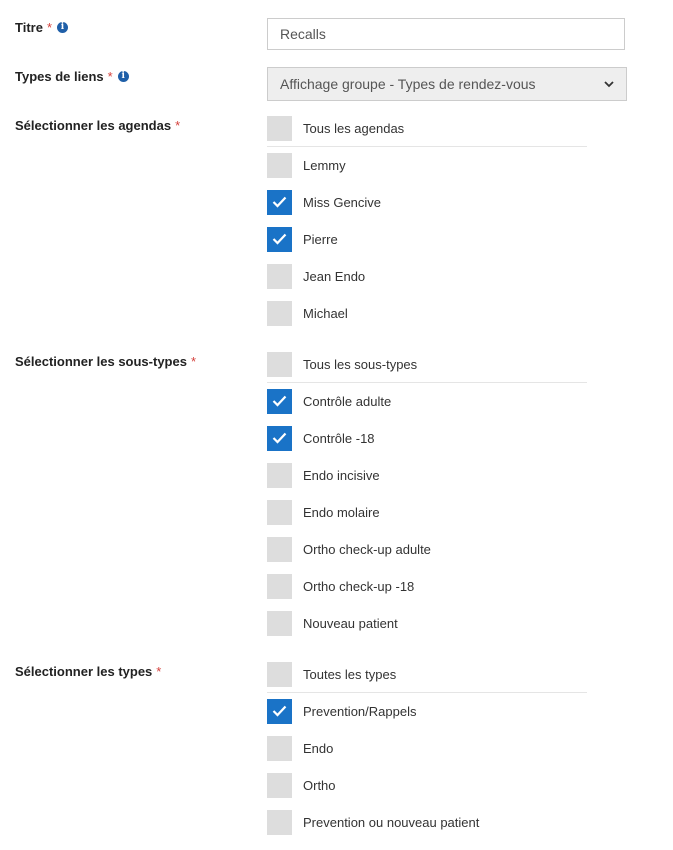 The height and width of the screenshot is (850, 673). Describe the element at coordinates (427, 623) in the screenshot. I see `checkbox-sous-type-item: Nouveau patient` at that location.